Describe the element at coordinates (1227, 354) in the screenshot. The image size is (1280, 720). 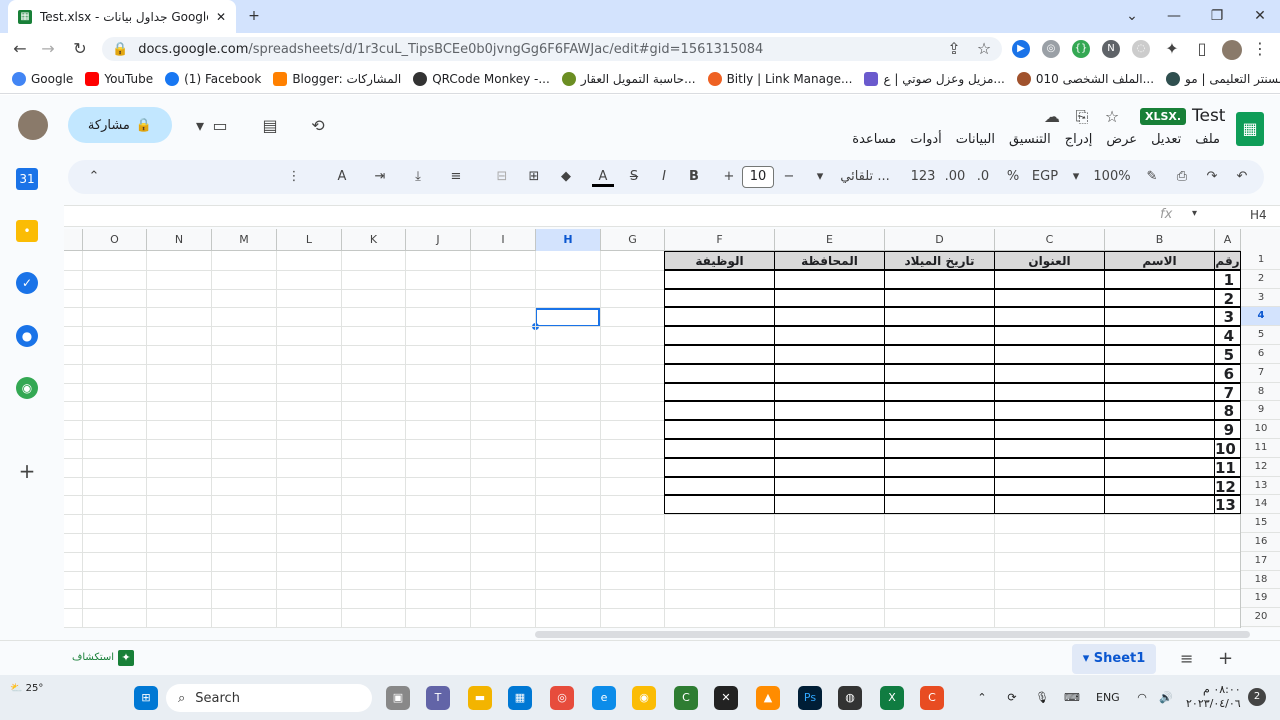
I see `table-cell: 5` at that location.